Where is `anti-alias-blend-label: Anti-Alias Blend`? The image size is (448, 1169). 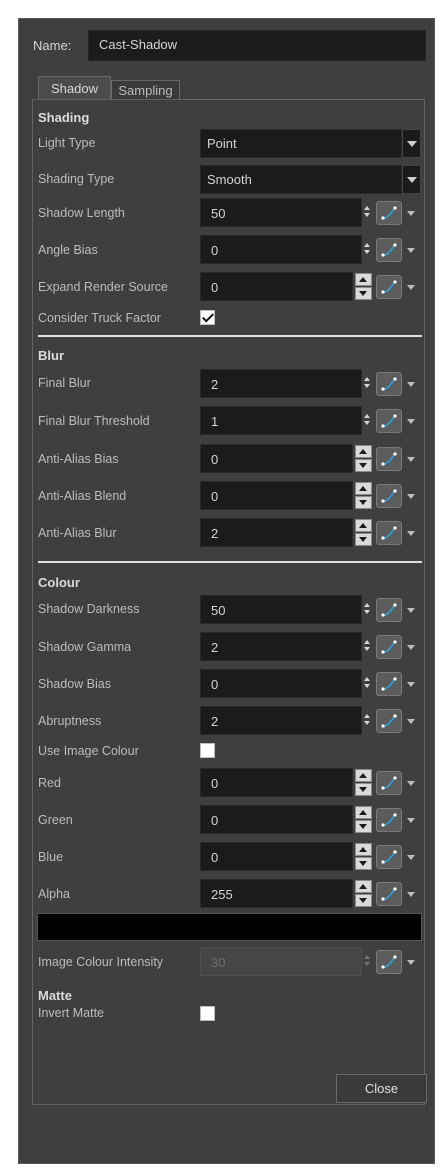
anti-alias-blend-label: Anti-Alias Blend is located at coordinates (82, 496).